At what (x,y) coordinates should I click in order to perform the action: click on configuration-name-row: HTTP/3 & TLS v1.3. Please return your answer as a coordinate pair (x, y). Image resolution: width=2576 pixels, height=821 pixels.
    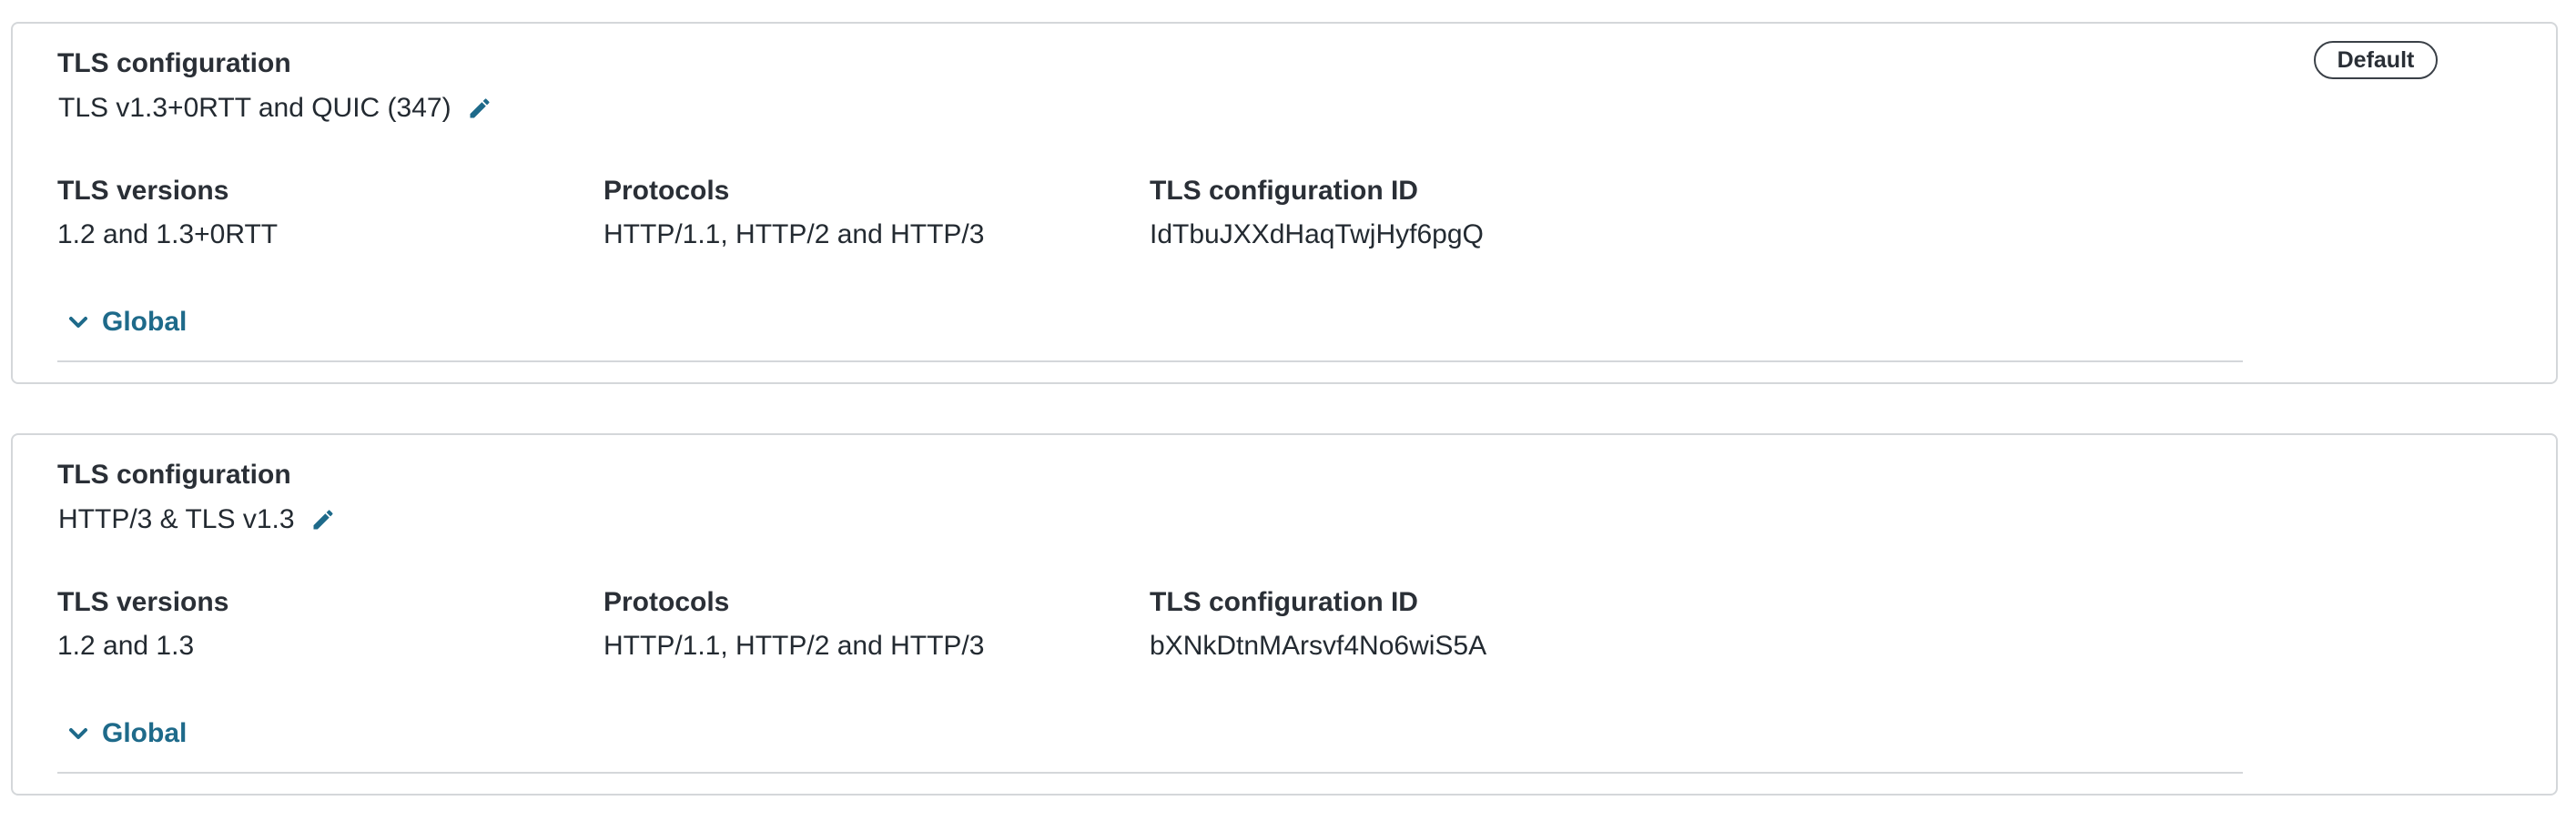
    Looking at the image, I should click on (198, 520).